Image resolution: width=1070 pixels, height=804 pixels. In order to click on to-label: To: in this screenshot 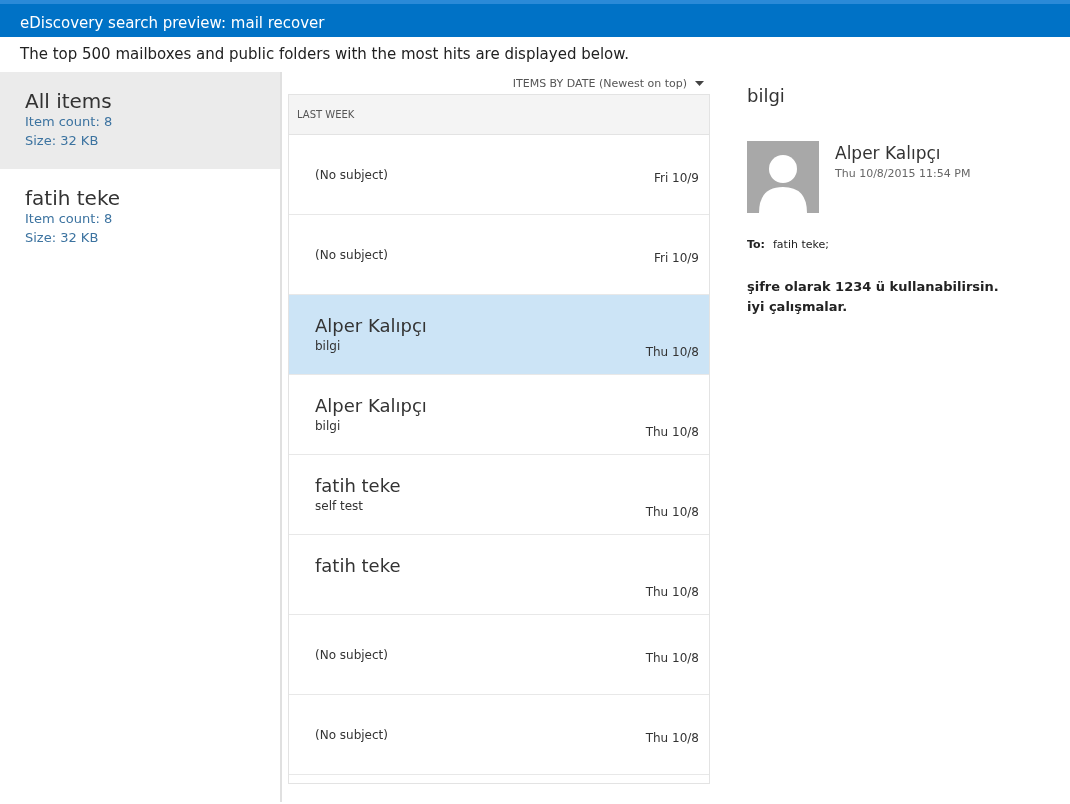, I will do `click(756, 244)`.